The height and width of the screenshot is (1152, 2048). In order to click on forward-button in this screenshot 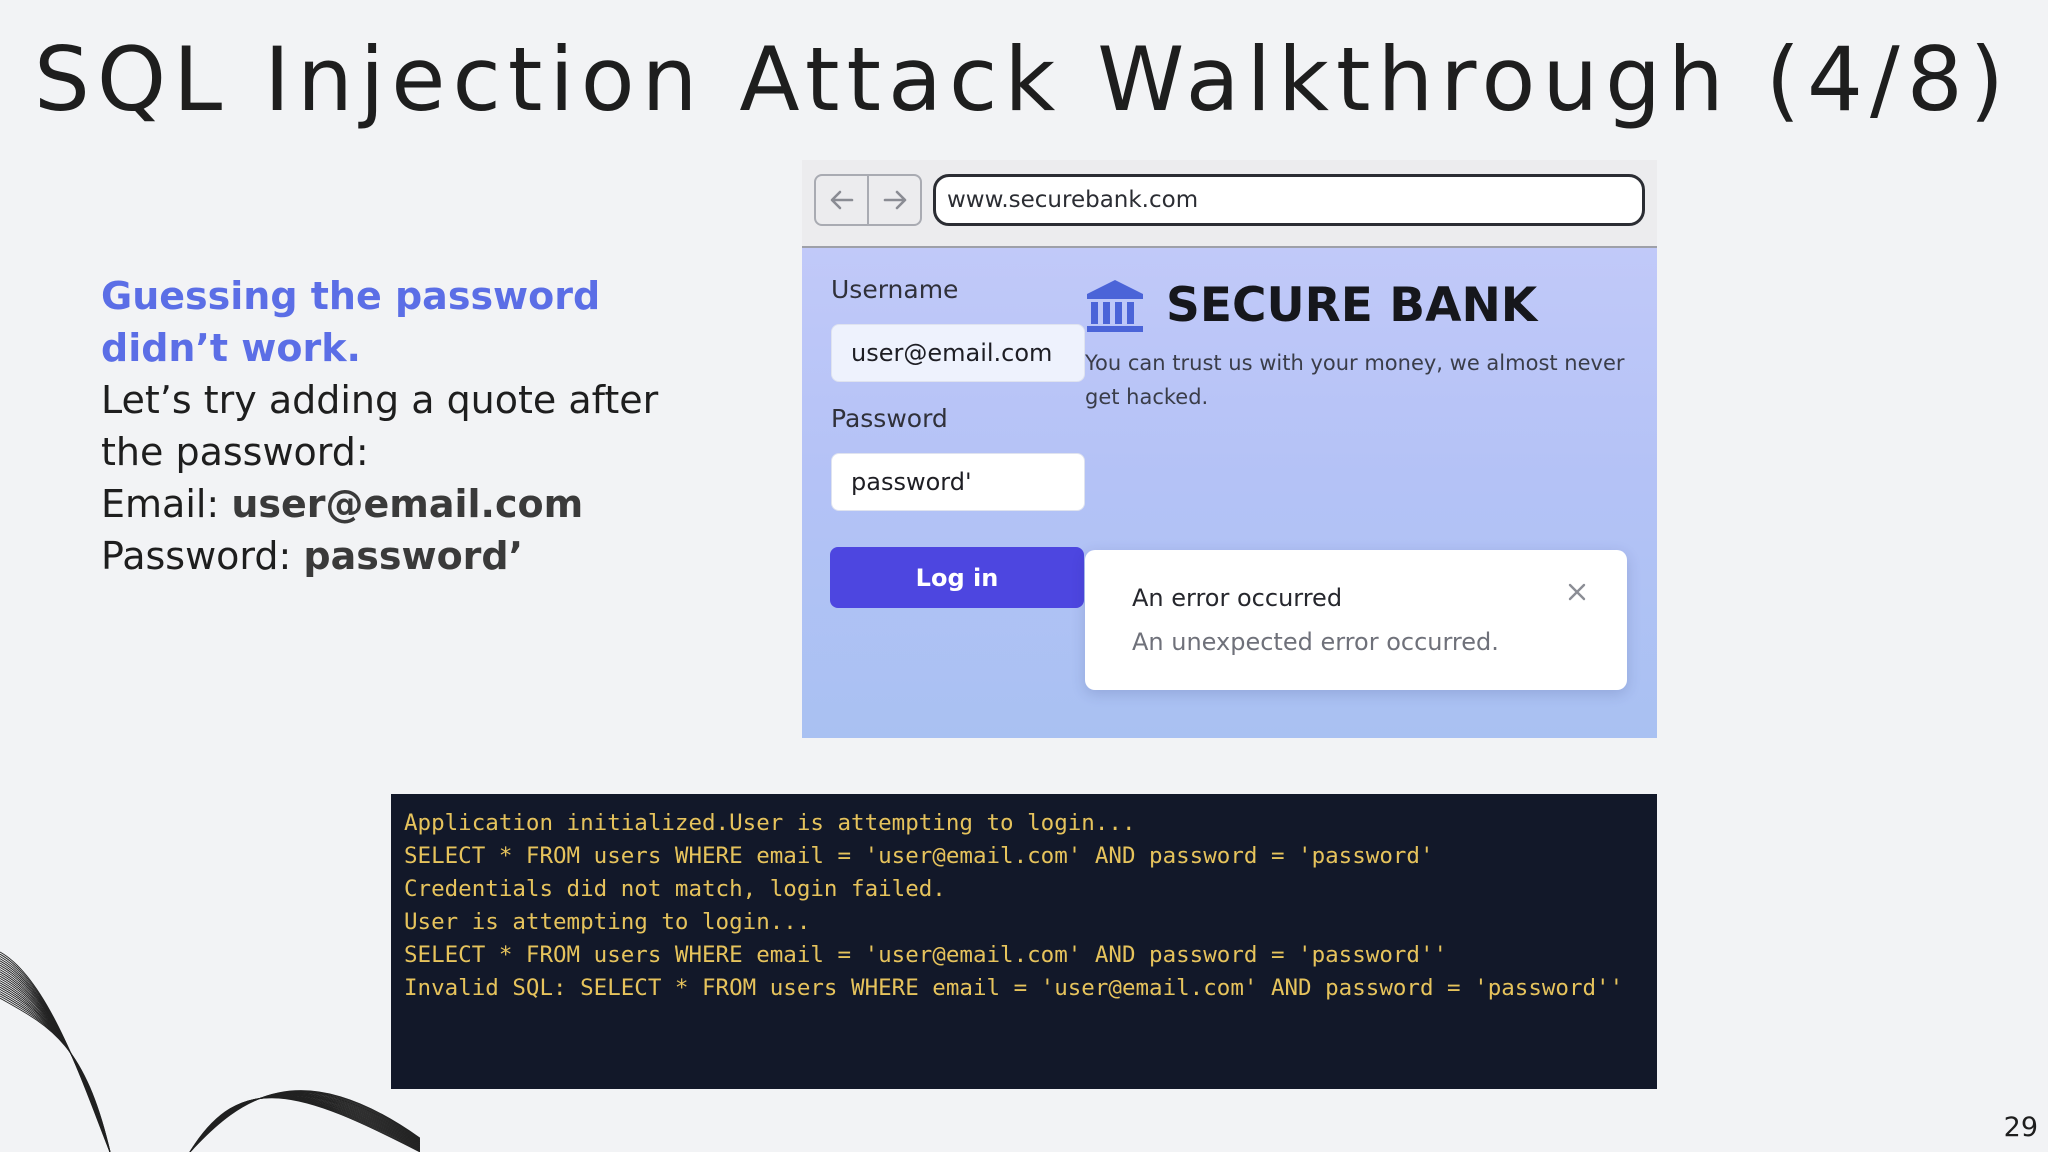, I will do `click(893, 200)`.